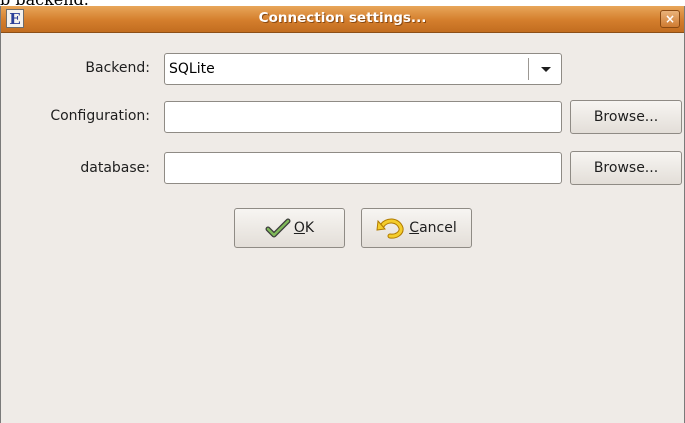  I want to click on cancel-button: Cancel, so click(416, 228).